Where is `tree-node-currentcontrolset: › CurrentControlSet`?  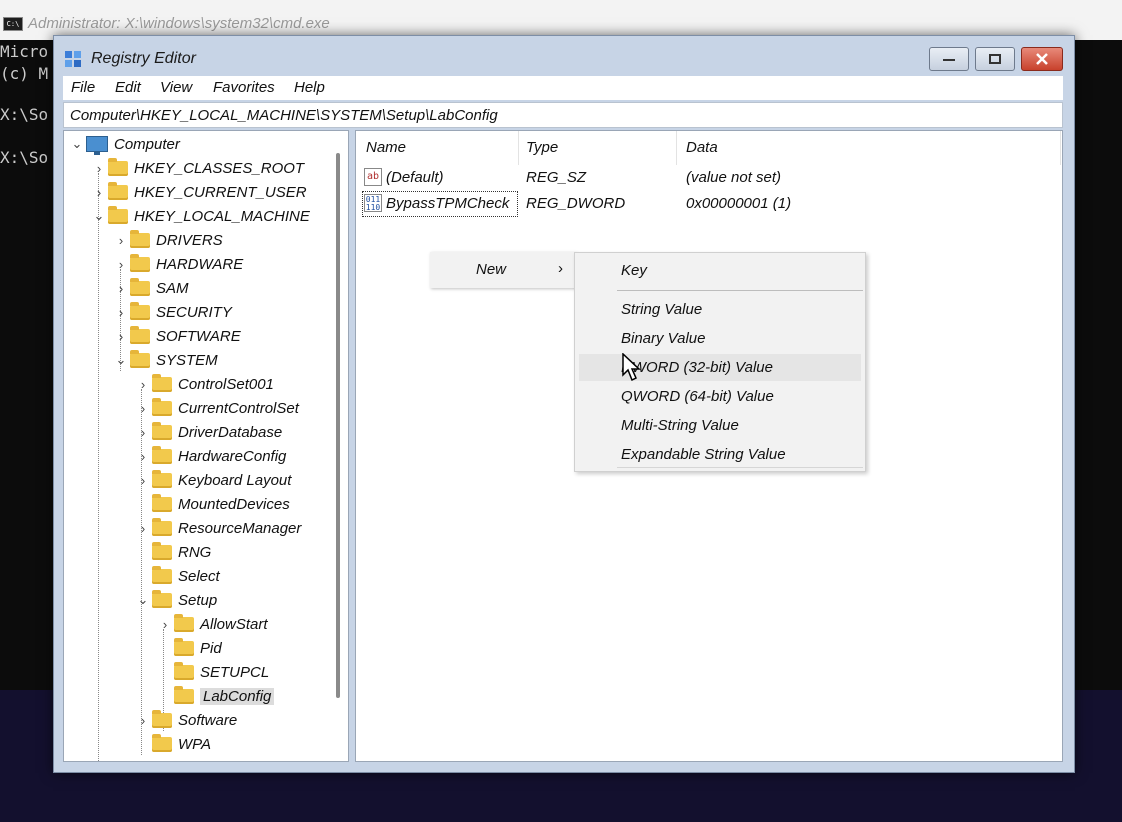 tree-node-currentcontrolset: › CurrentControlSet is located at coordinates (216, 408).